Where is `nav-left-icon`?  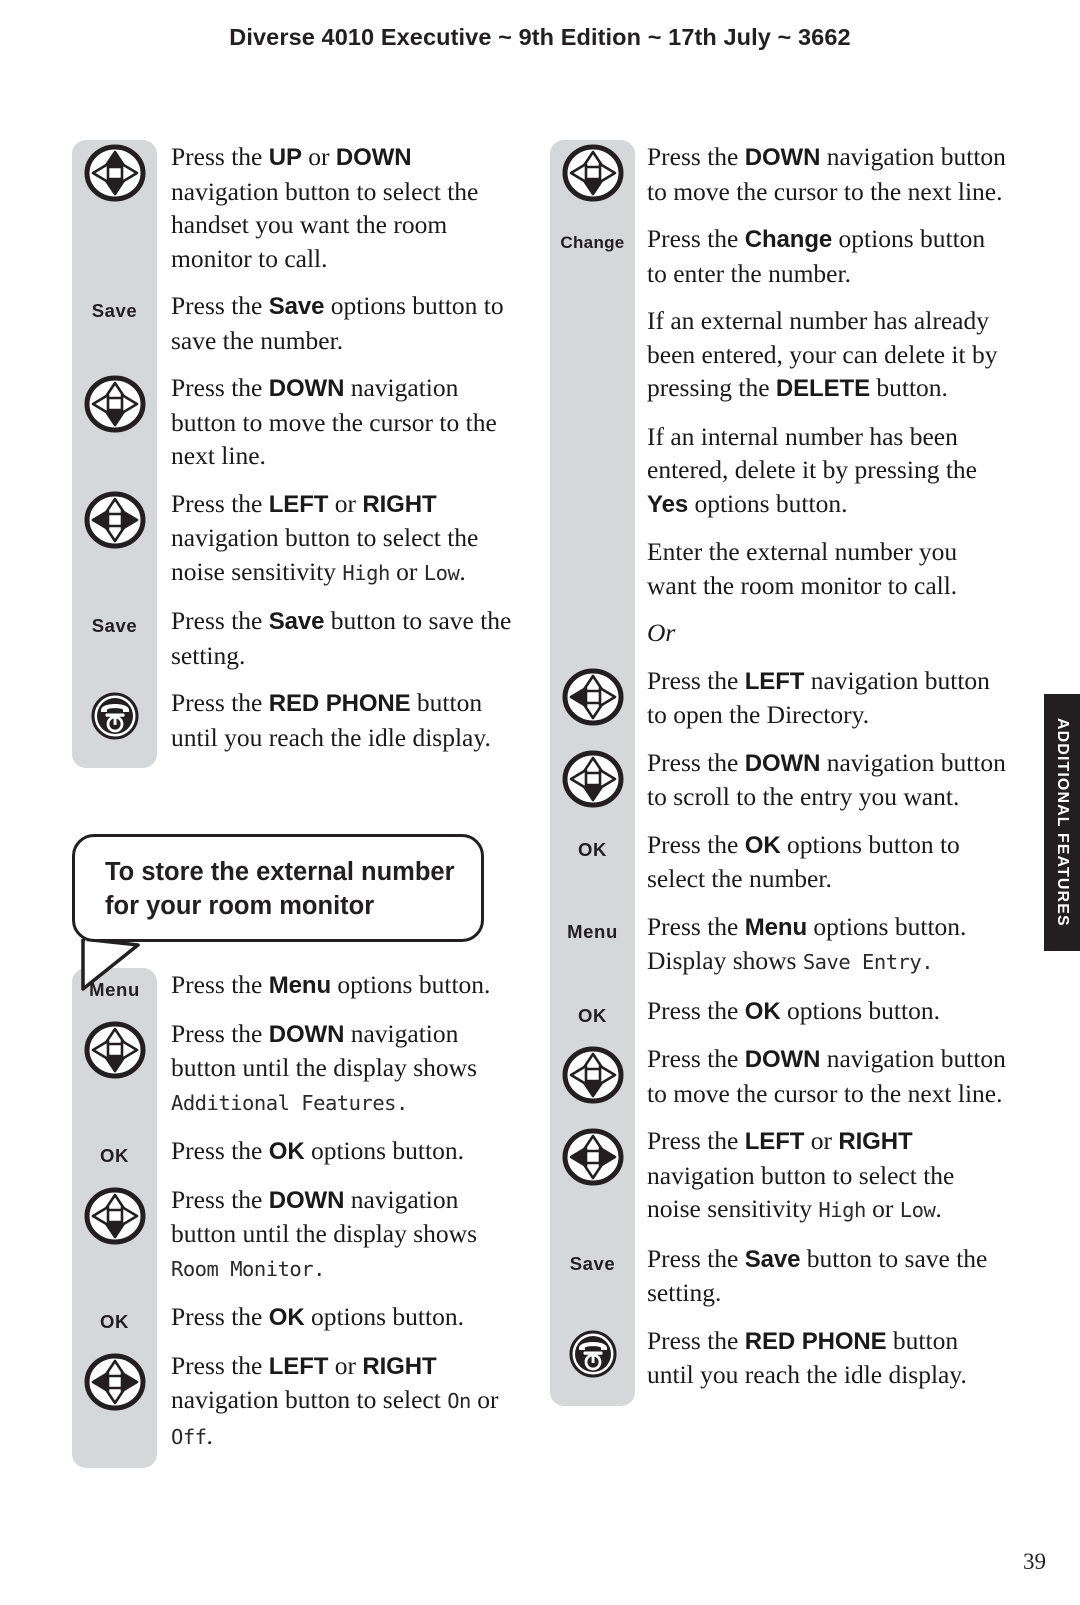 nav-left-icon is located at coordinates (593, 697).